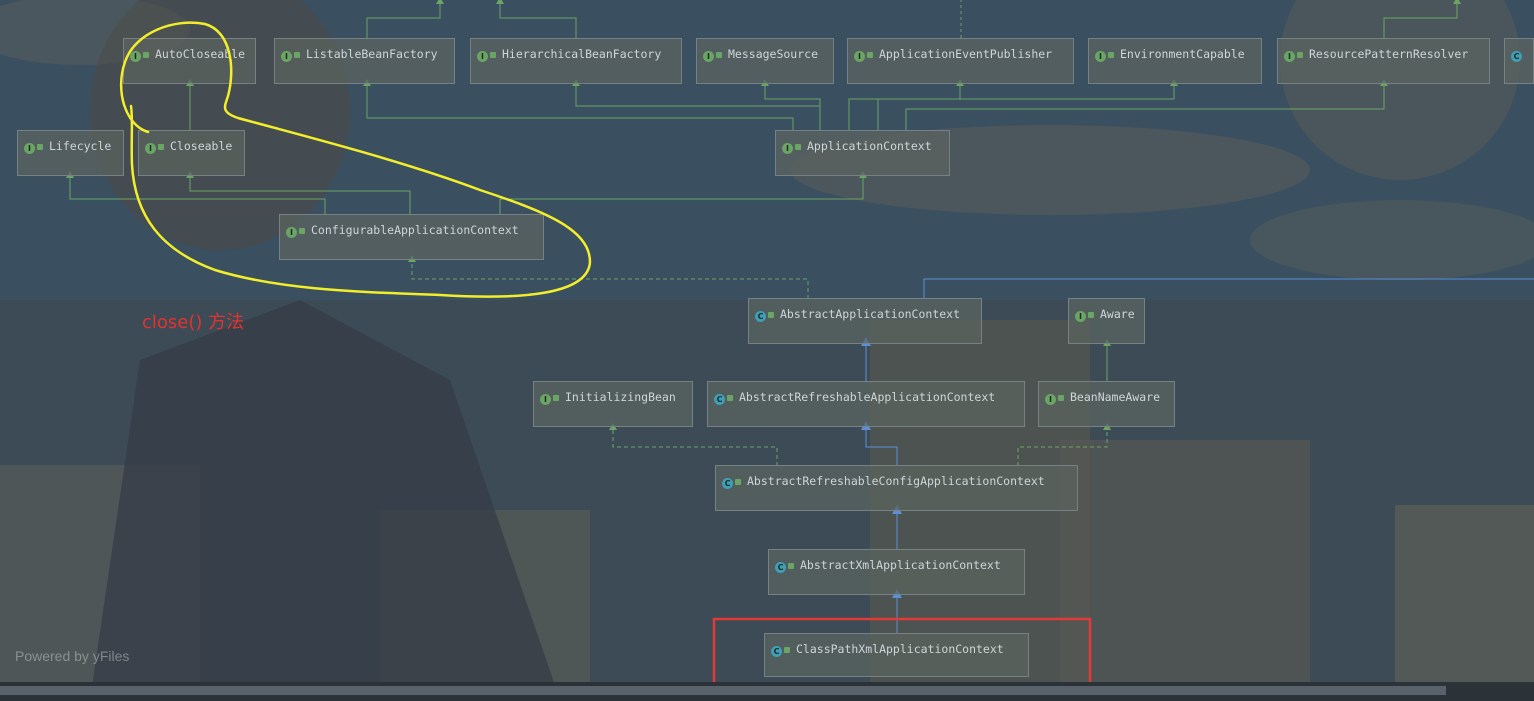 The image size is (1534, 701). I want to click on scrollbar-thumb, so click(723, 690).